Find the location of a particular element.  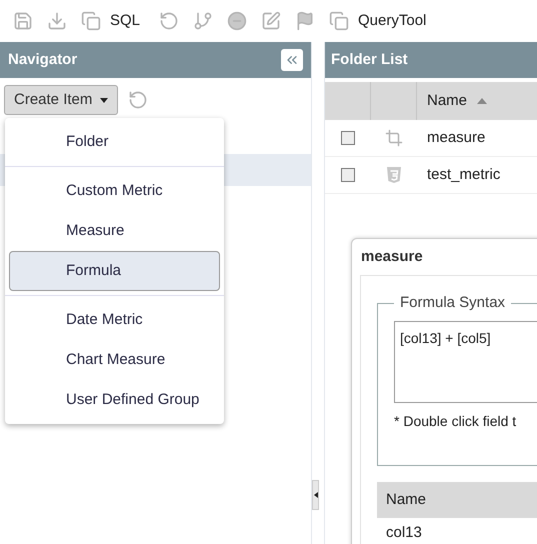

create-item-button: Create Item is located at coordinates (61, 100).